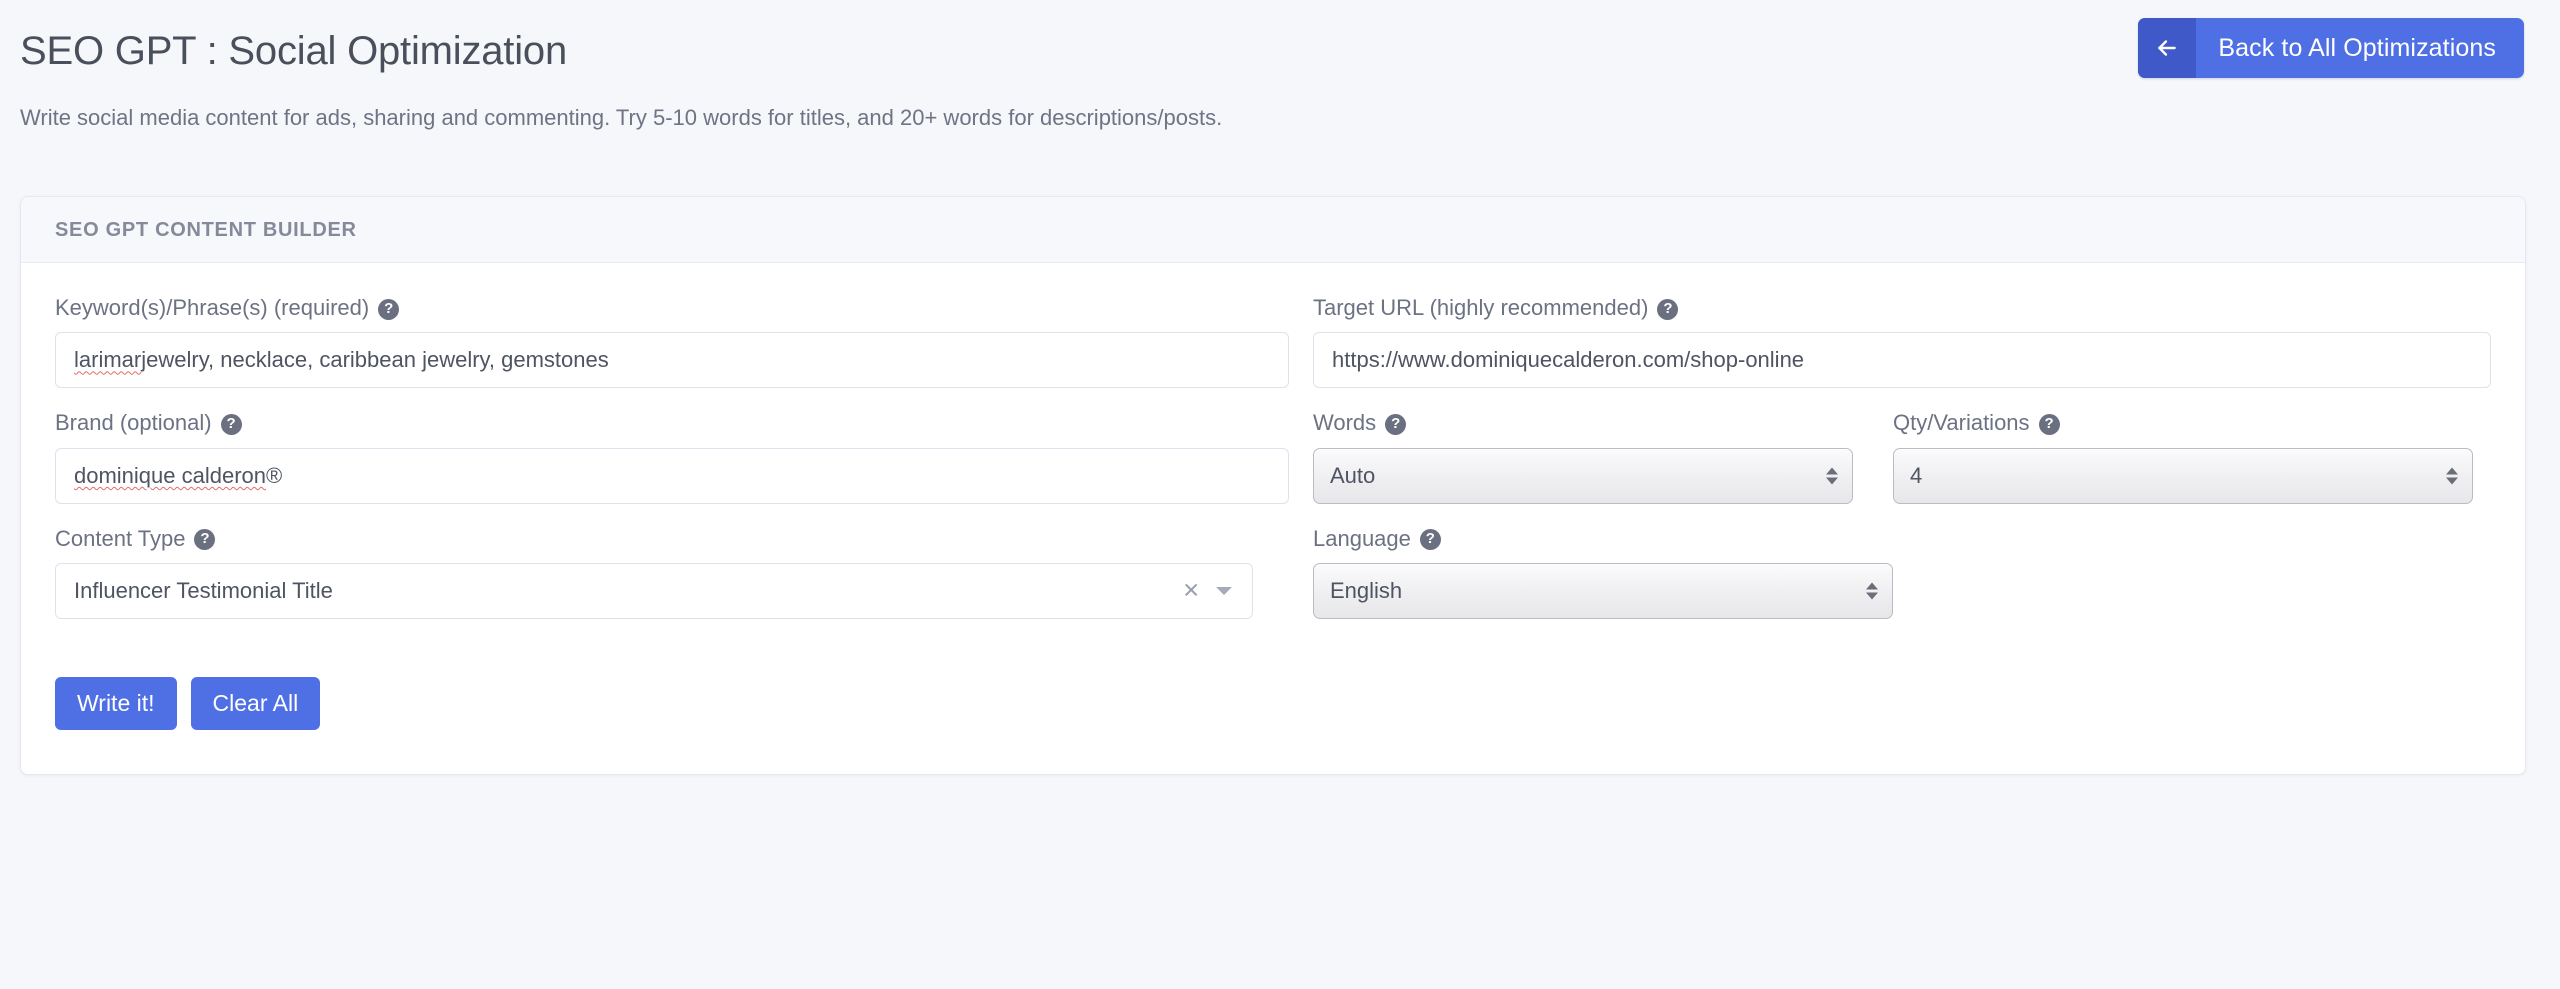  Describe the element at coordinates (1902, 360) in the screenshot. I see `target-url-input` at that location.